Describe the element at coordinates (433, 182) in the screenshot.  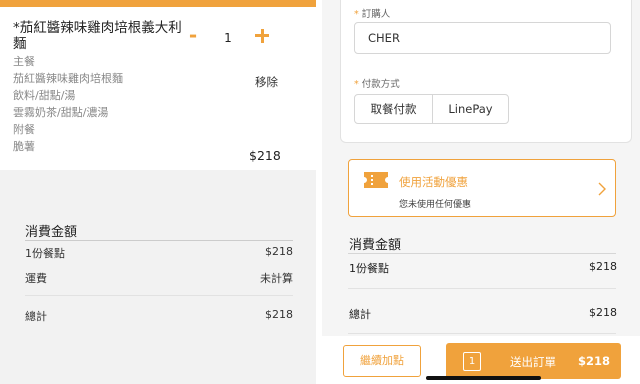
I see `promotion-title: 使用活動優惠` at that location.